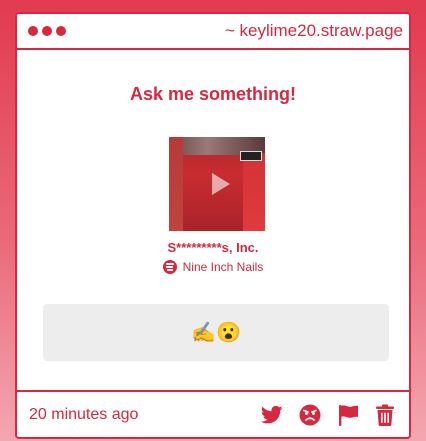 The image size is (426, 441). What do you see at coordinates (385, 415) in the screenshot?
I see `trash-icon` at bounding box center [385, 415].